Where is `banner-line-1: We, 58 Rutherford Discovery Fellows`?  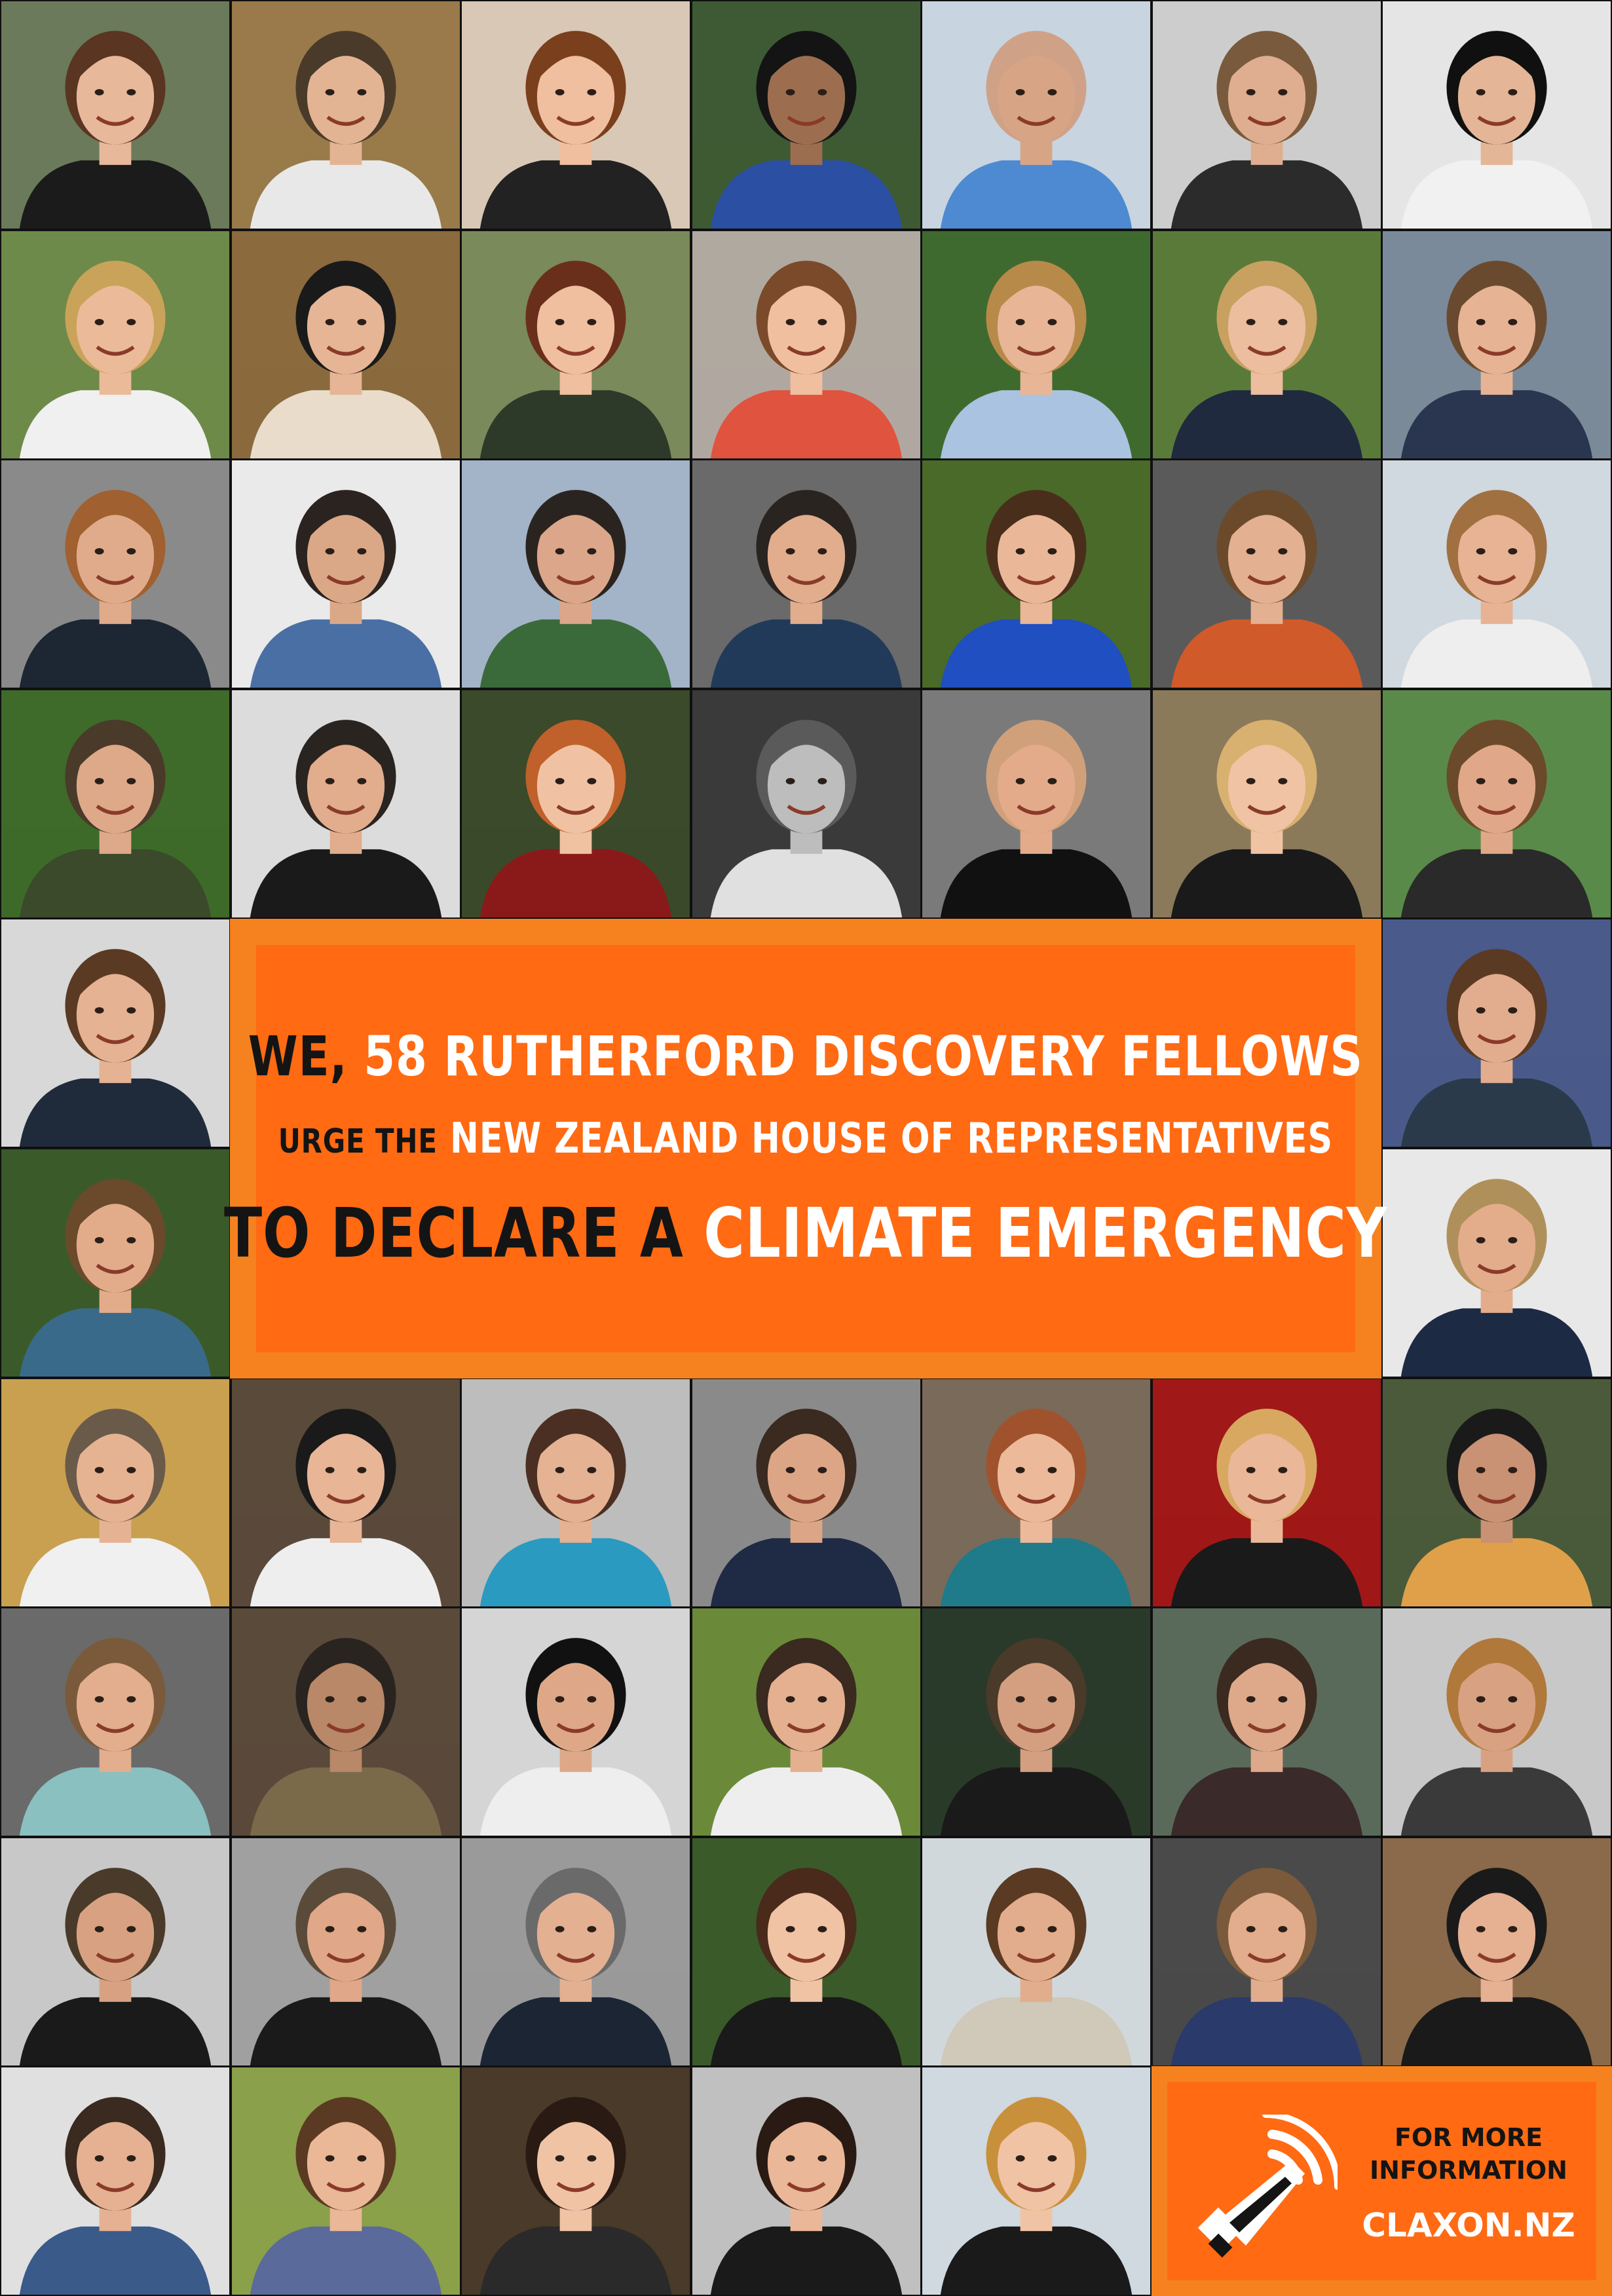
banner-line-1: We, 58 Rutherford Discovery Fellows is located at coordinates (806, 1056).